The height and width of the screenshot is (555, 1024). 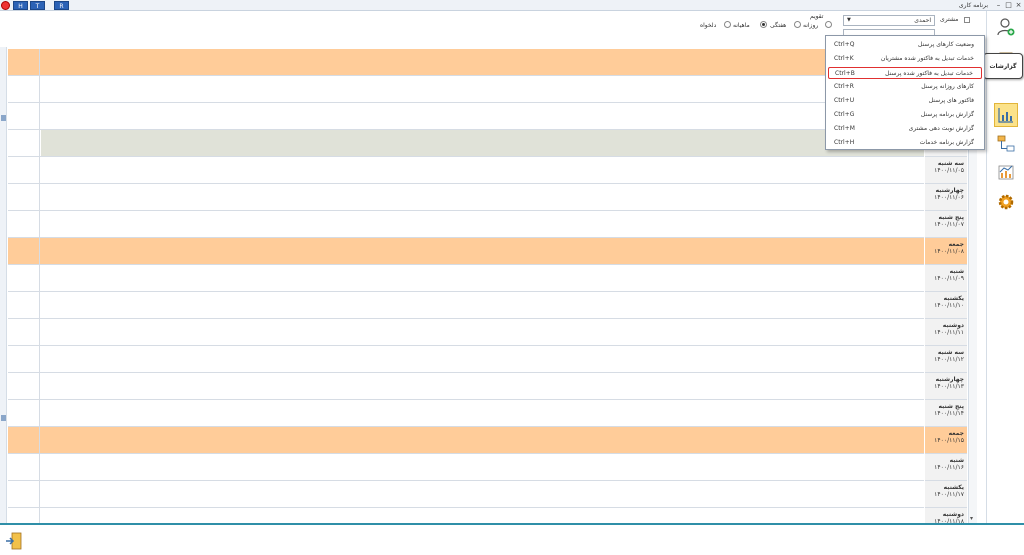 I want to click on day-name: شنبه, so click(x=956, y=460).